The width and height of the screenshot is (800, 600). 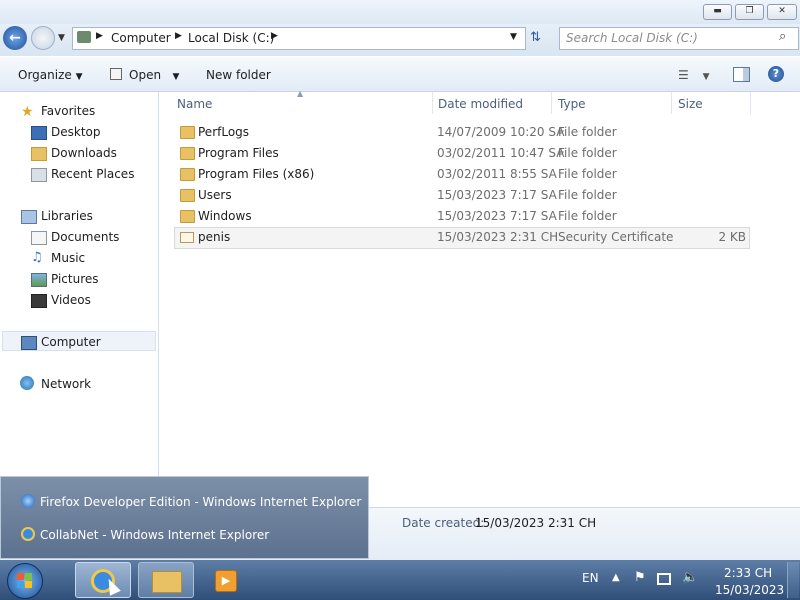 I want to click on search-box: Search Local Disk (C:) ⌕, so click(x=679, y=38).